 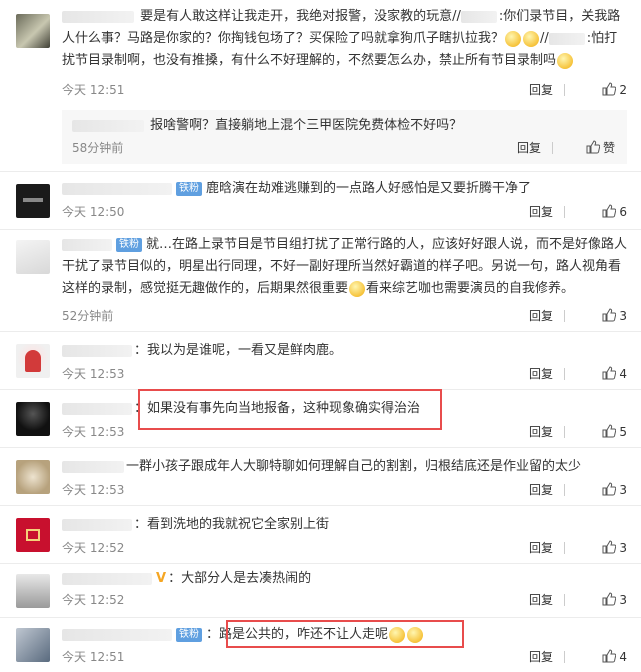 What do you see at coordinates (300, 16) in the screenshot?
I see `comment-text-part: 要是有人敢这样让我走开，我绝对报警，没家教的玩意//` at bounding box center [300, 16].